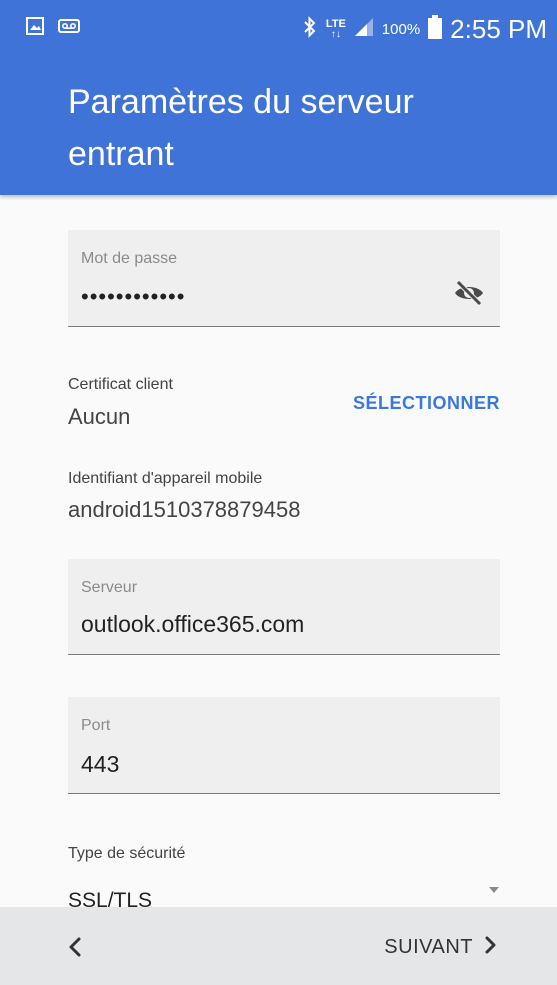 This screenshot has width=557, height=985. What do you see at coordinates (310, 29) in the screenshot?
I see `bluetooth-icon` at bounding box center [310, 29].